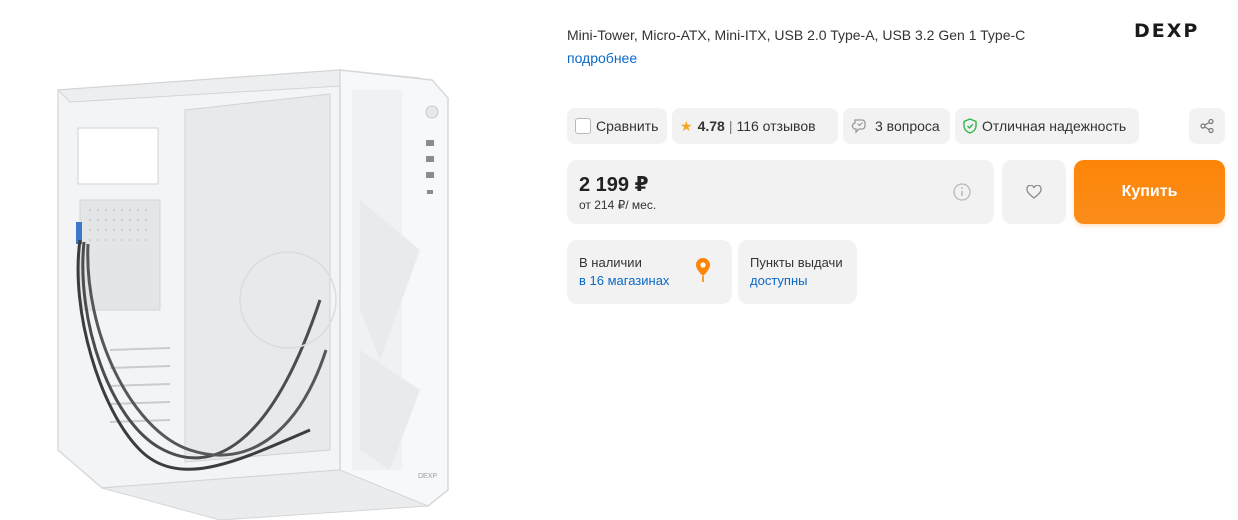 Image resolution: width=1238 pixels, height=520 pixels. What do you see at coordinates (627, 126) in the screenshot?
I see `compare-label: Сравнить` at bounding box center [627, 126].